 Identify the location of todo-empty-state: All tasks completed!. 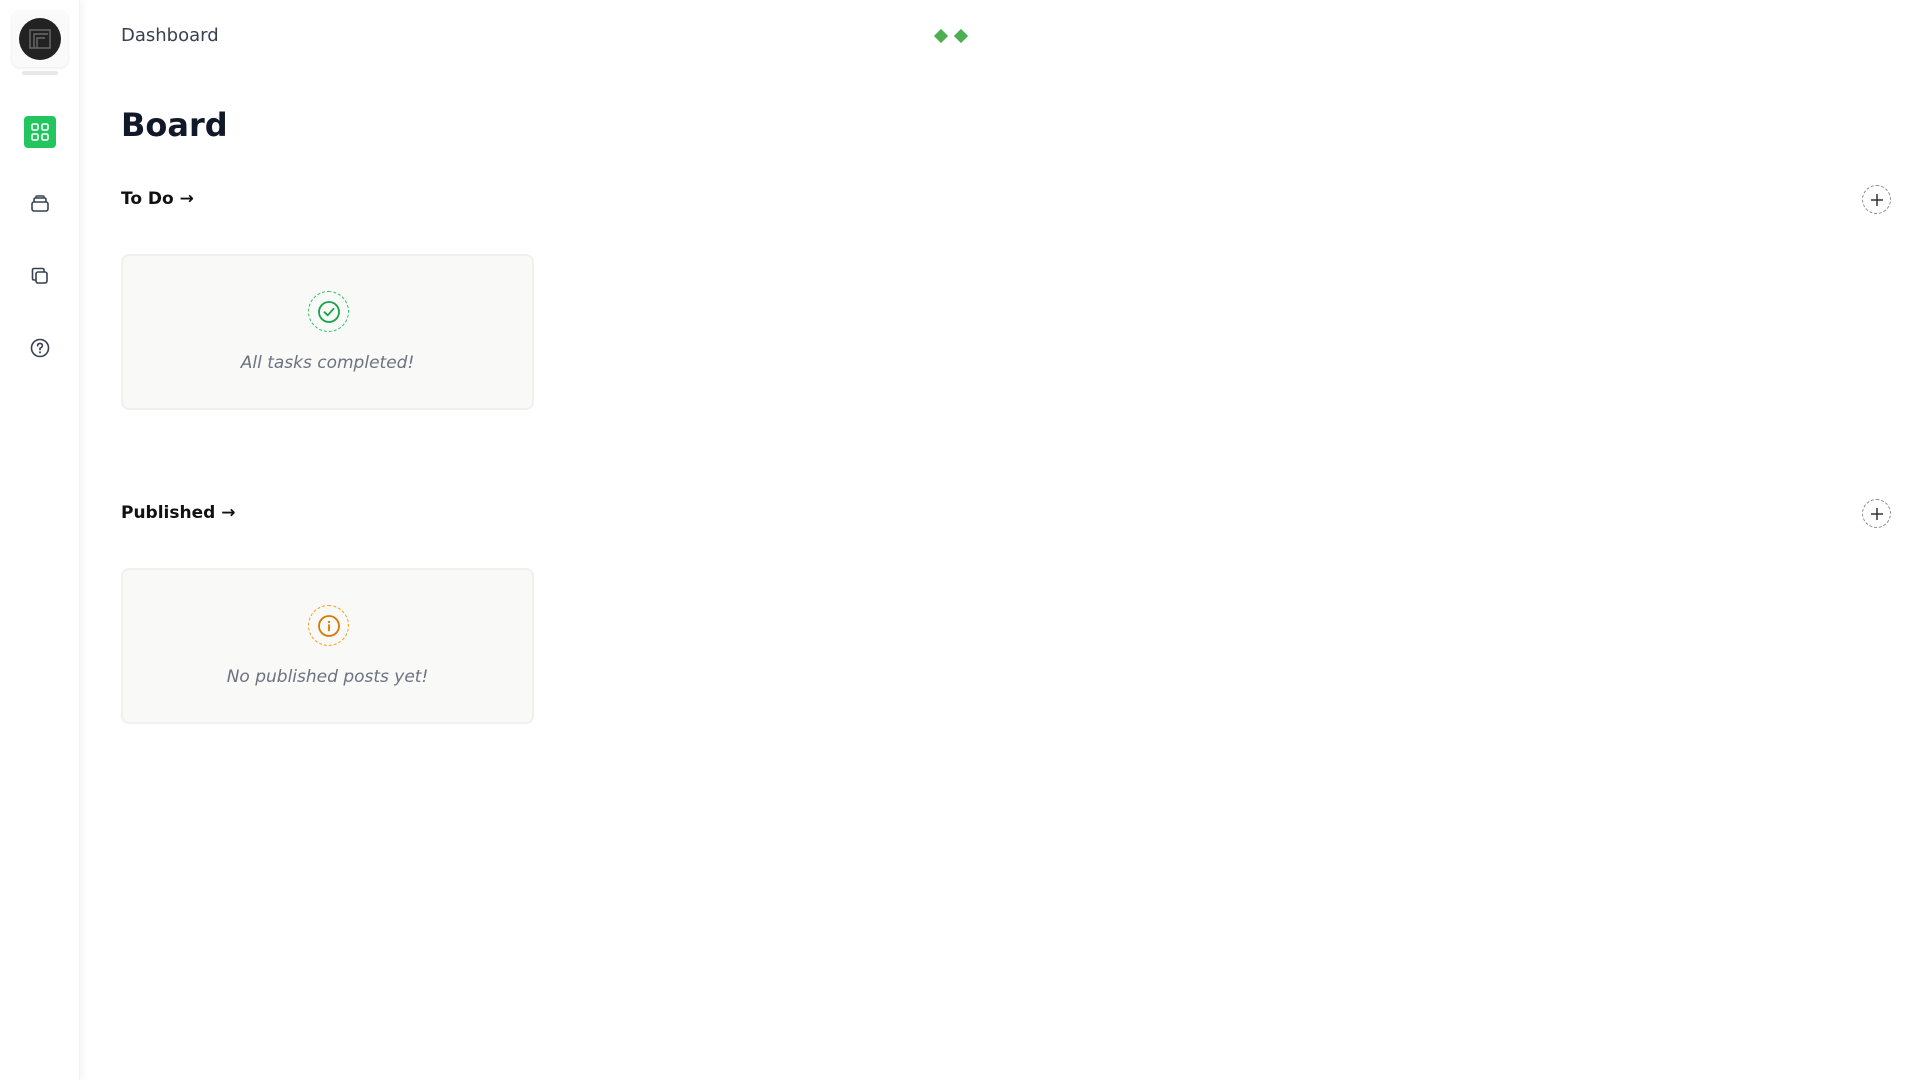
(327, 332).